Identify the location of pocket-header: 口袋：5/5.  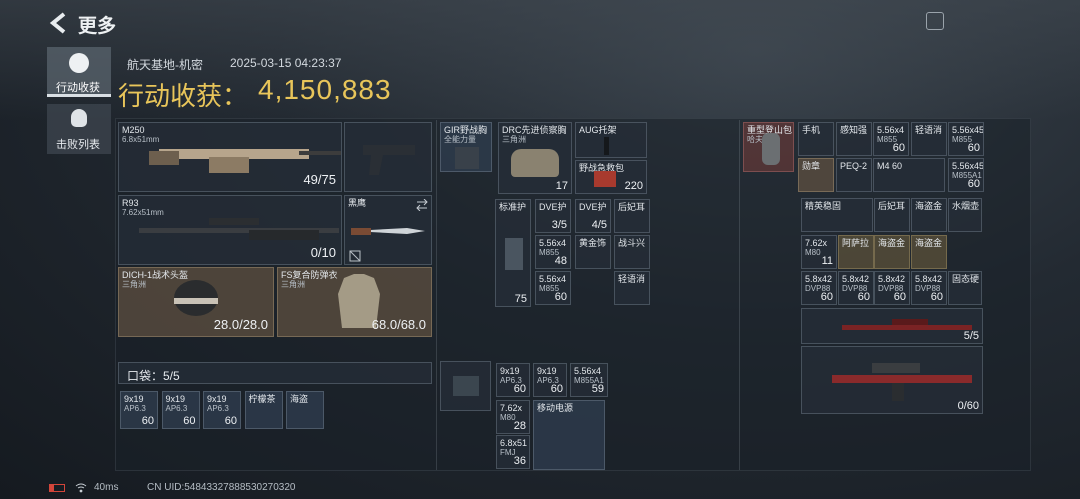
(275, 373).